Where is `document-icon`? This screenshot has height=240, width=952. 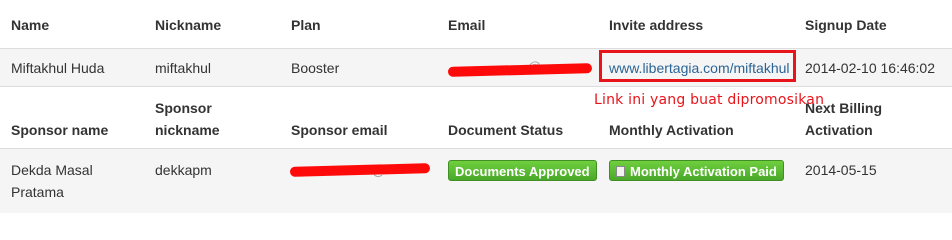 document-icon is located at coordinates (620, 171).